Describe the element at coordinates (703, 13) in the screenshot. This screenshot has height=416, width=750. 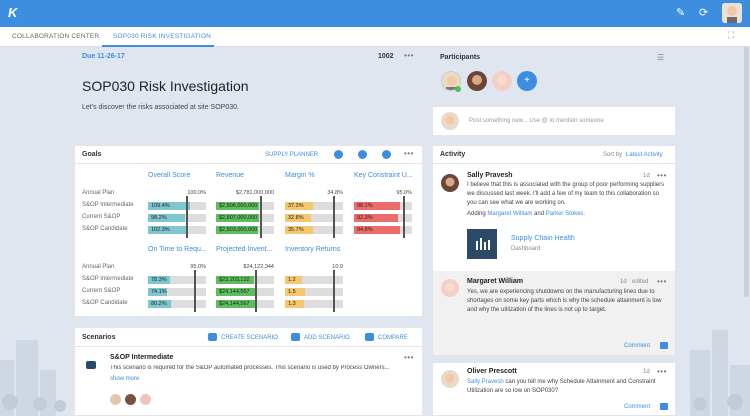
I see `share-icon: ⟳` at that location.